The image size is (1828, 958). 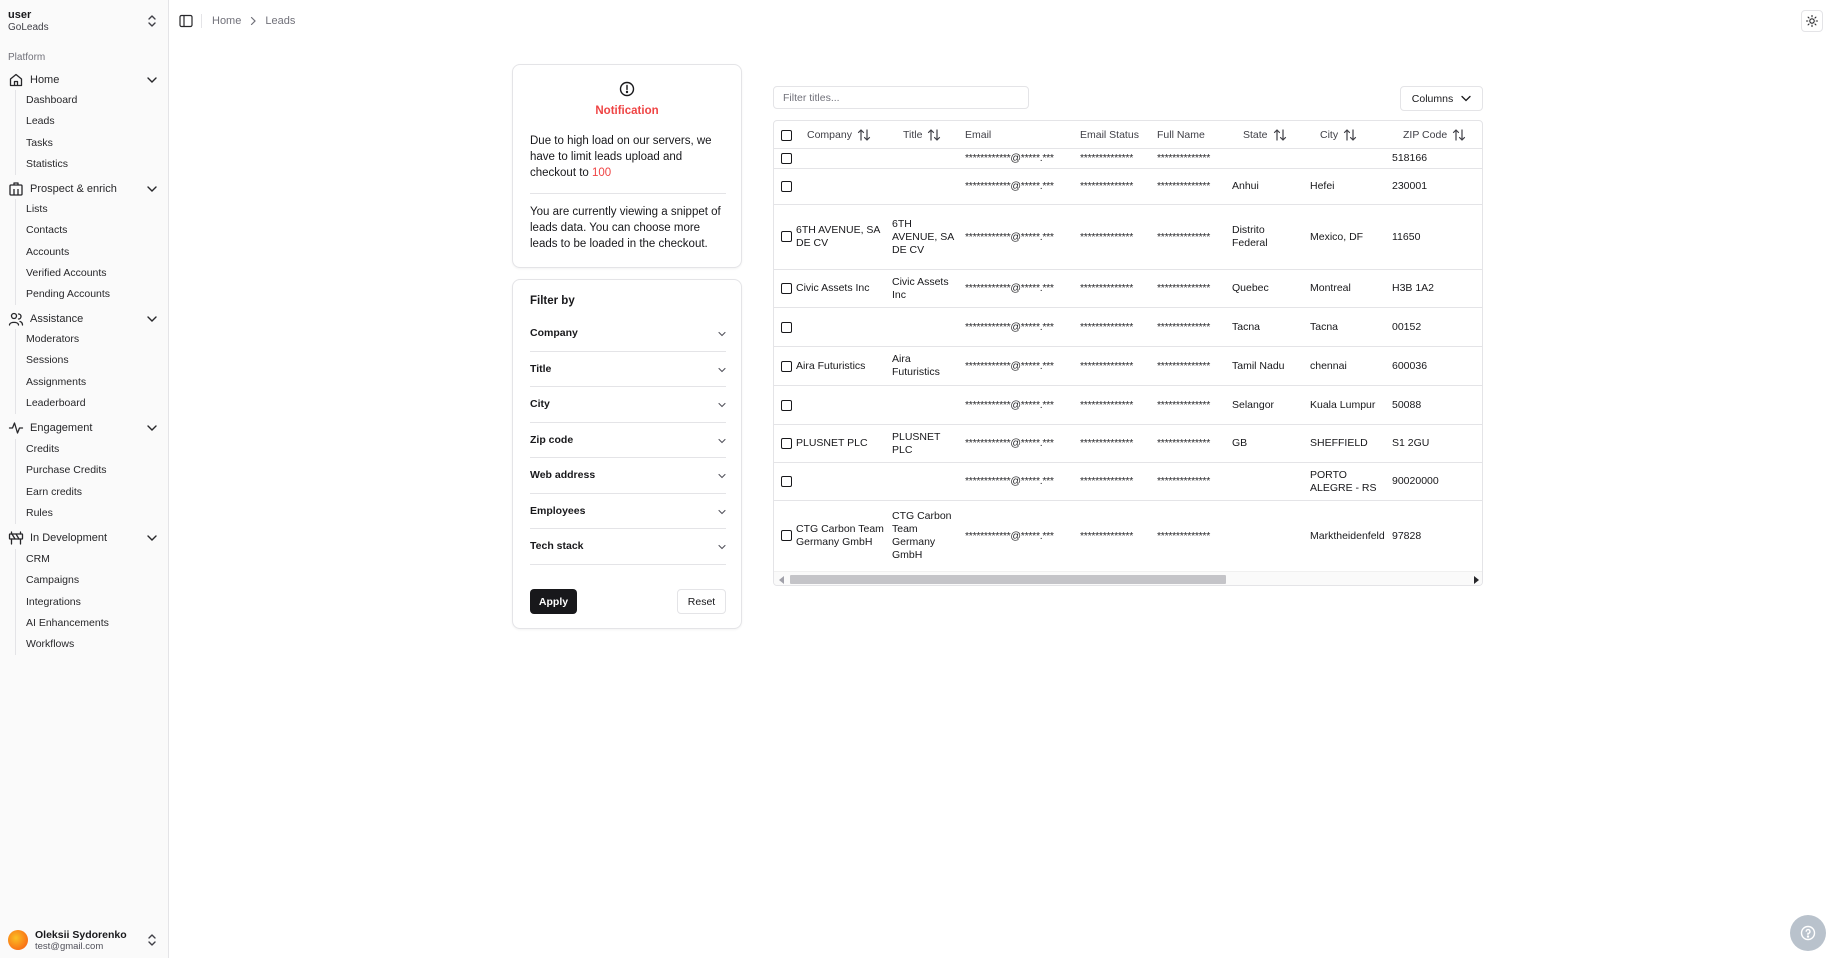 What do you see at coordinates (913, 135) in the screenshot?
I see `column-header-label: Title` at bounding box center [913, 135].